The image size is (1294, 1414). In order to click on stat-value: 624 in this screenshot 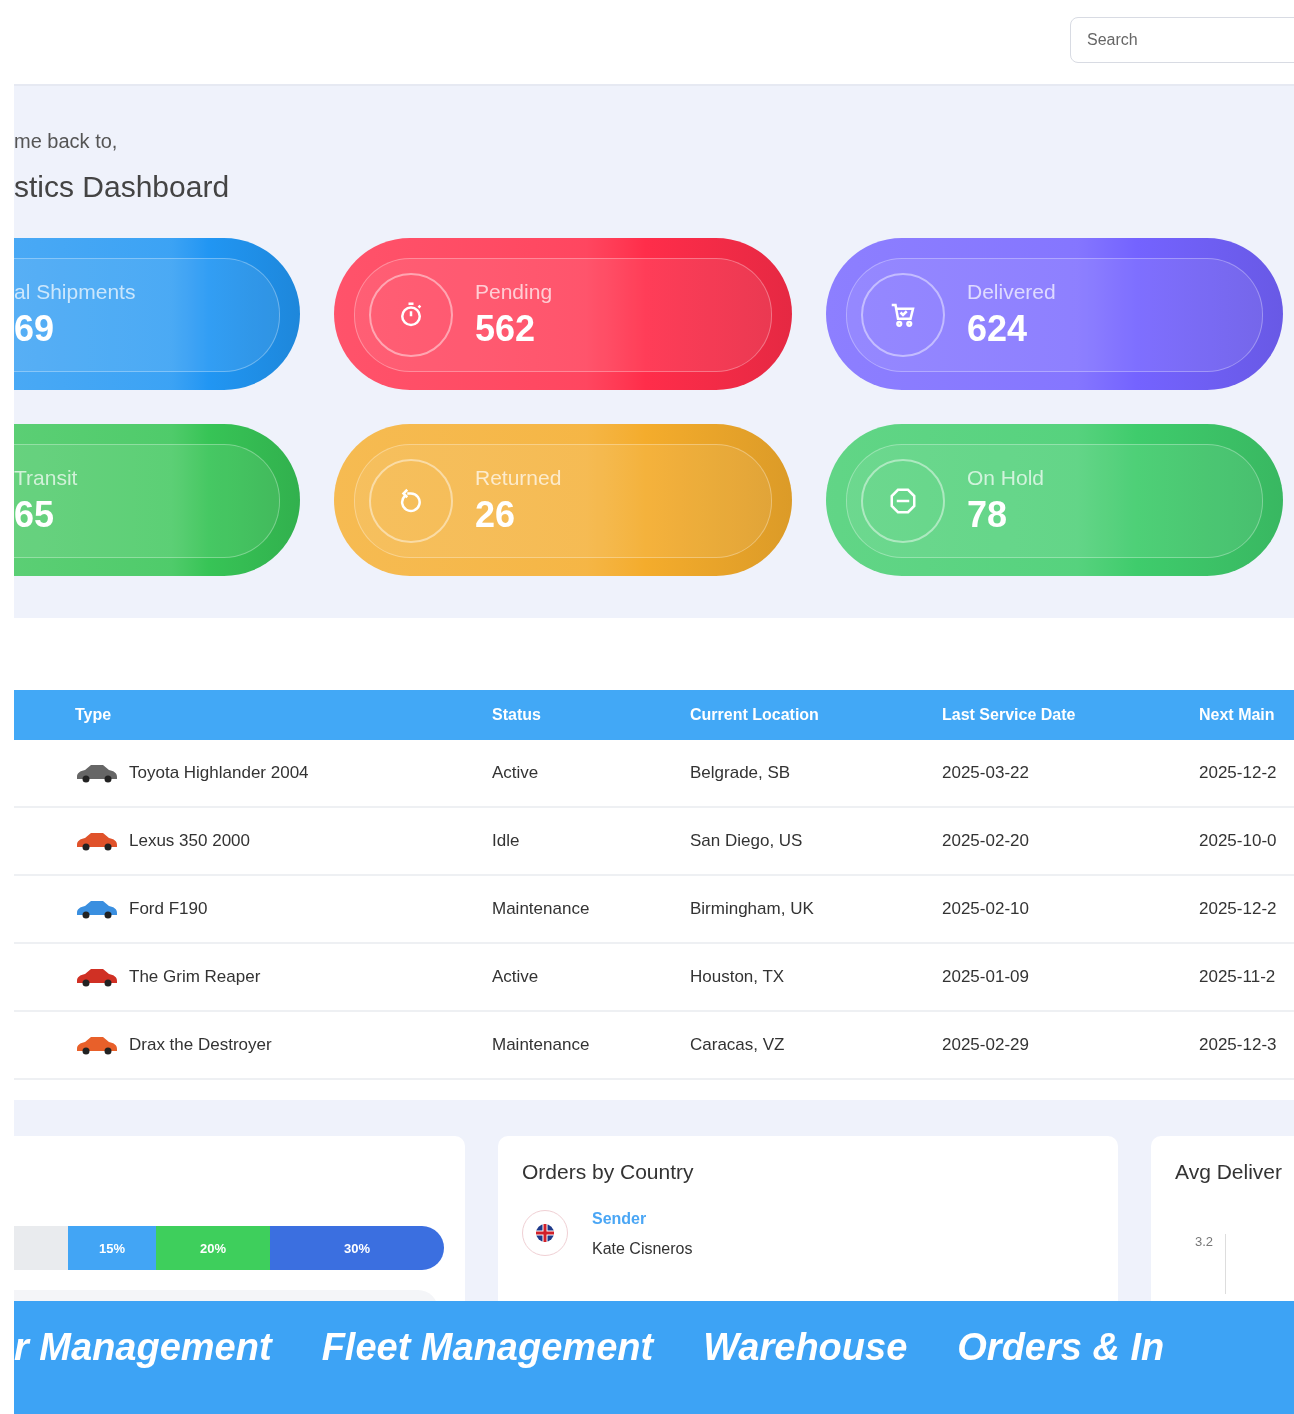, I will do `click(998, 329)`.